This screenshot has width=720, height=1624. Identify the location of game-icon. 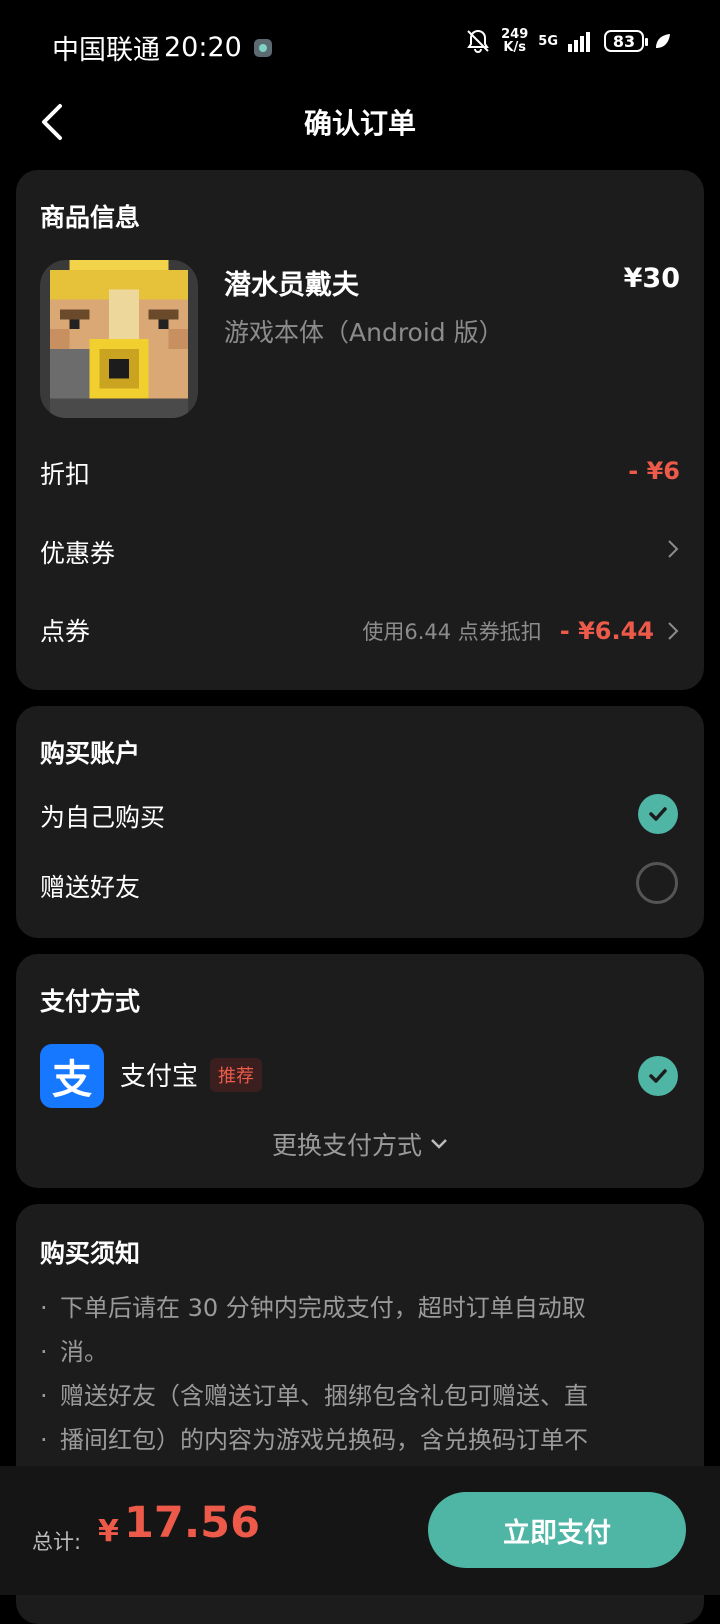
(119, 339).